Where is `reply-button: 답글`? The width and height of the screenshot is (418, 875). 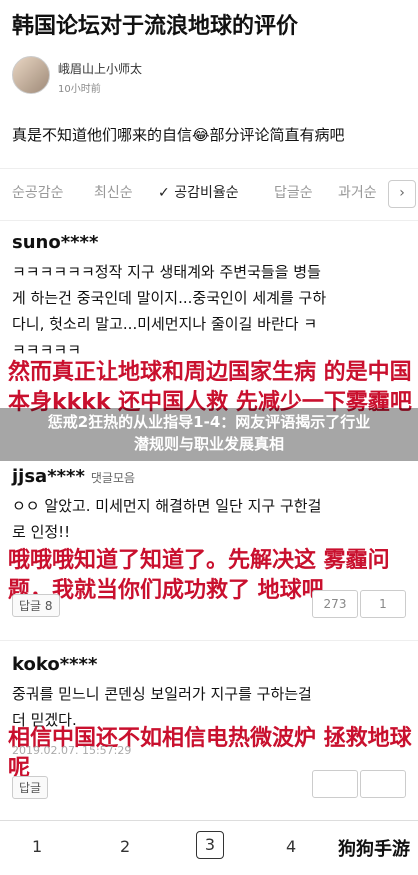 reply-button: 답글 is located at coordinates (30, 787).